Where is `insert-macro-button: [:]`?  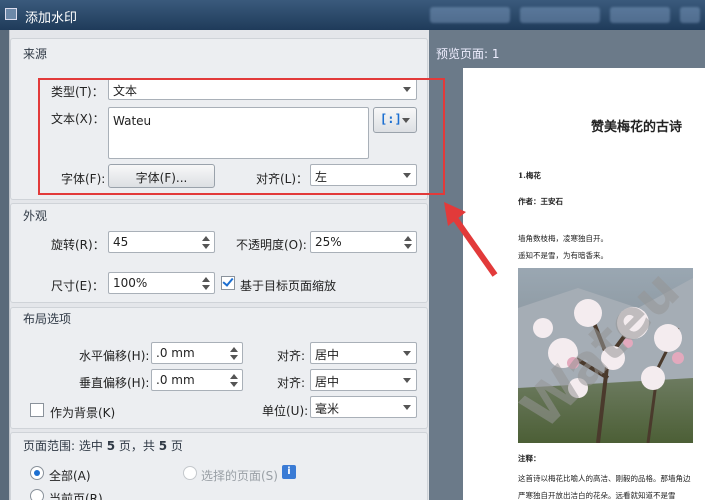 insert-macro-button: [:] is located at coordinates (395, 120).